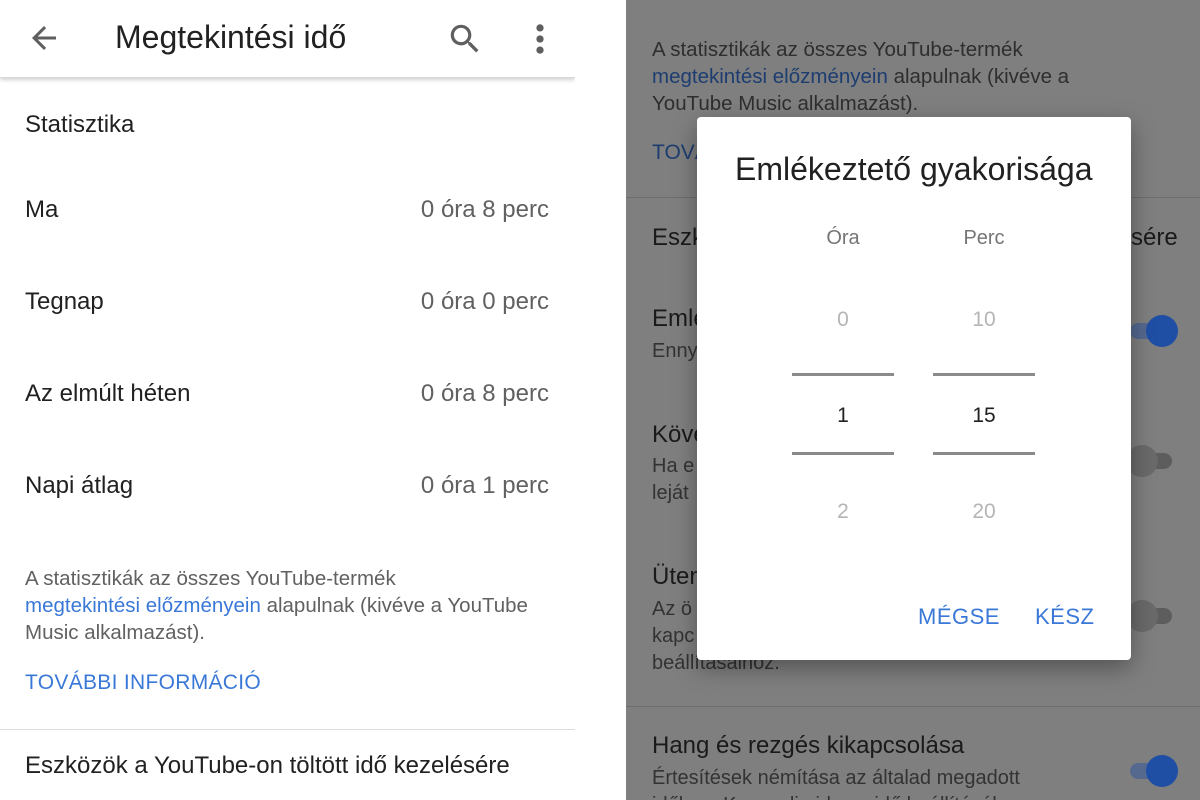  Describe the element at coordinates (836, 778) in the screenshot. I see `setting-subtitle: Értesítések némítása az általad megadott` at that location.